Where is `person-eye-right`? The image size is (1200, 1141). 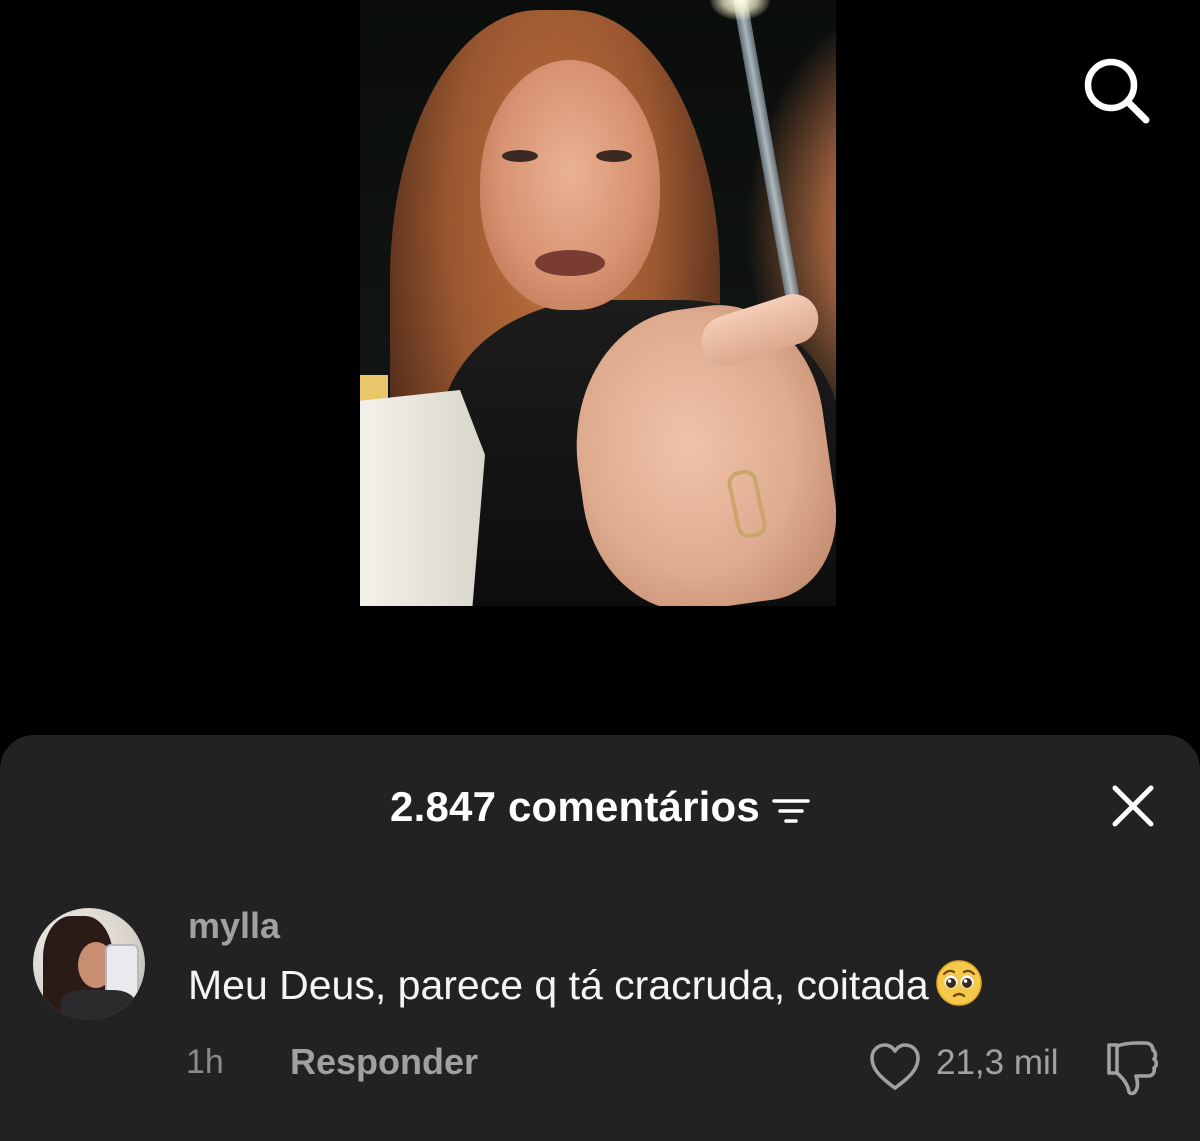 person-eye-right is located at coordinates (614, 156).